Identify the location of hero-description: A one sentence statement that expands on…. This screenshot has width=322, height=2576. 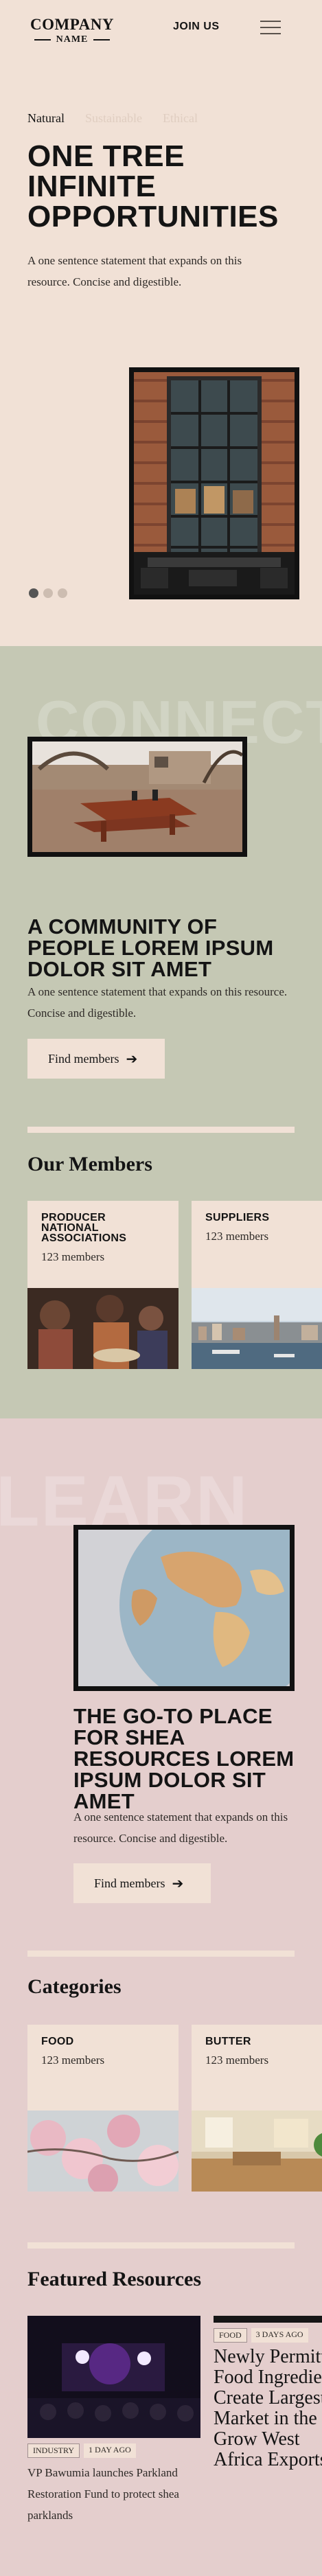
(134, 271).